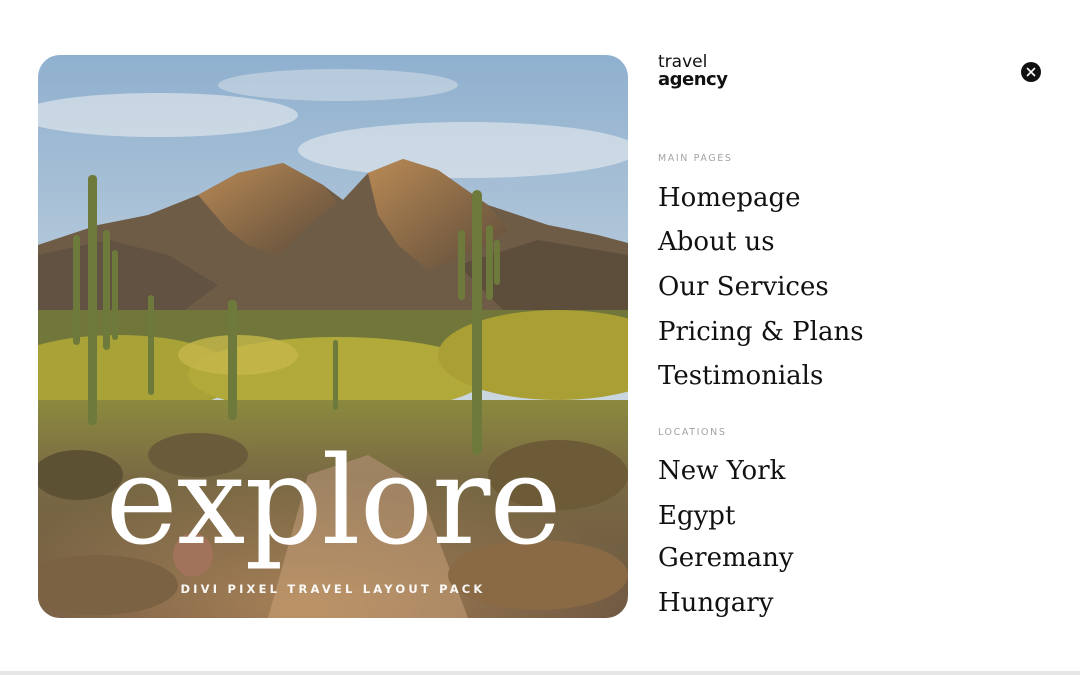 The image size is (1080, 675). I want to click on section-label-main-pages: MAIN PAGES, so click(695, 158).